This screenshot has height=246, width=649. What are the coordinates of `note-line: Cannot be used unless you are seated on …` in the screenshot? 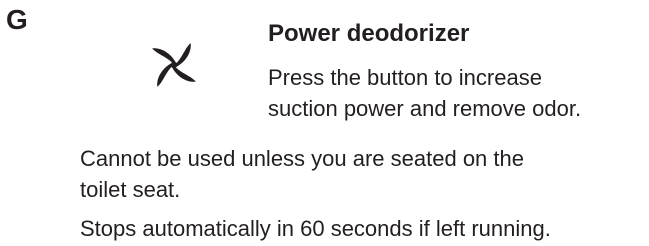 It's located at (302, 158).